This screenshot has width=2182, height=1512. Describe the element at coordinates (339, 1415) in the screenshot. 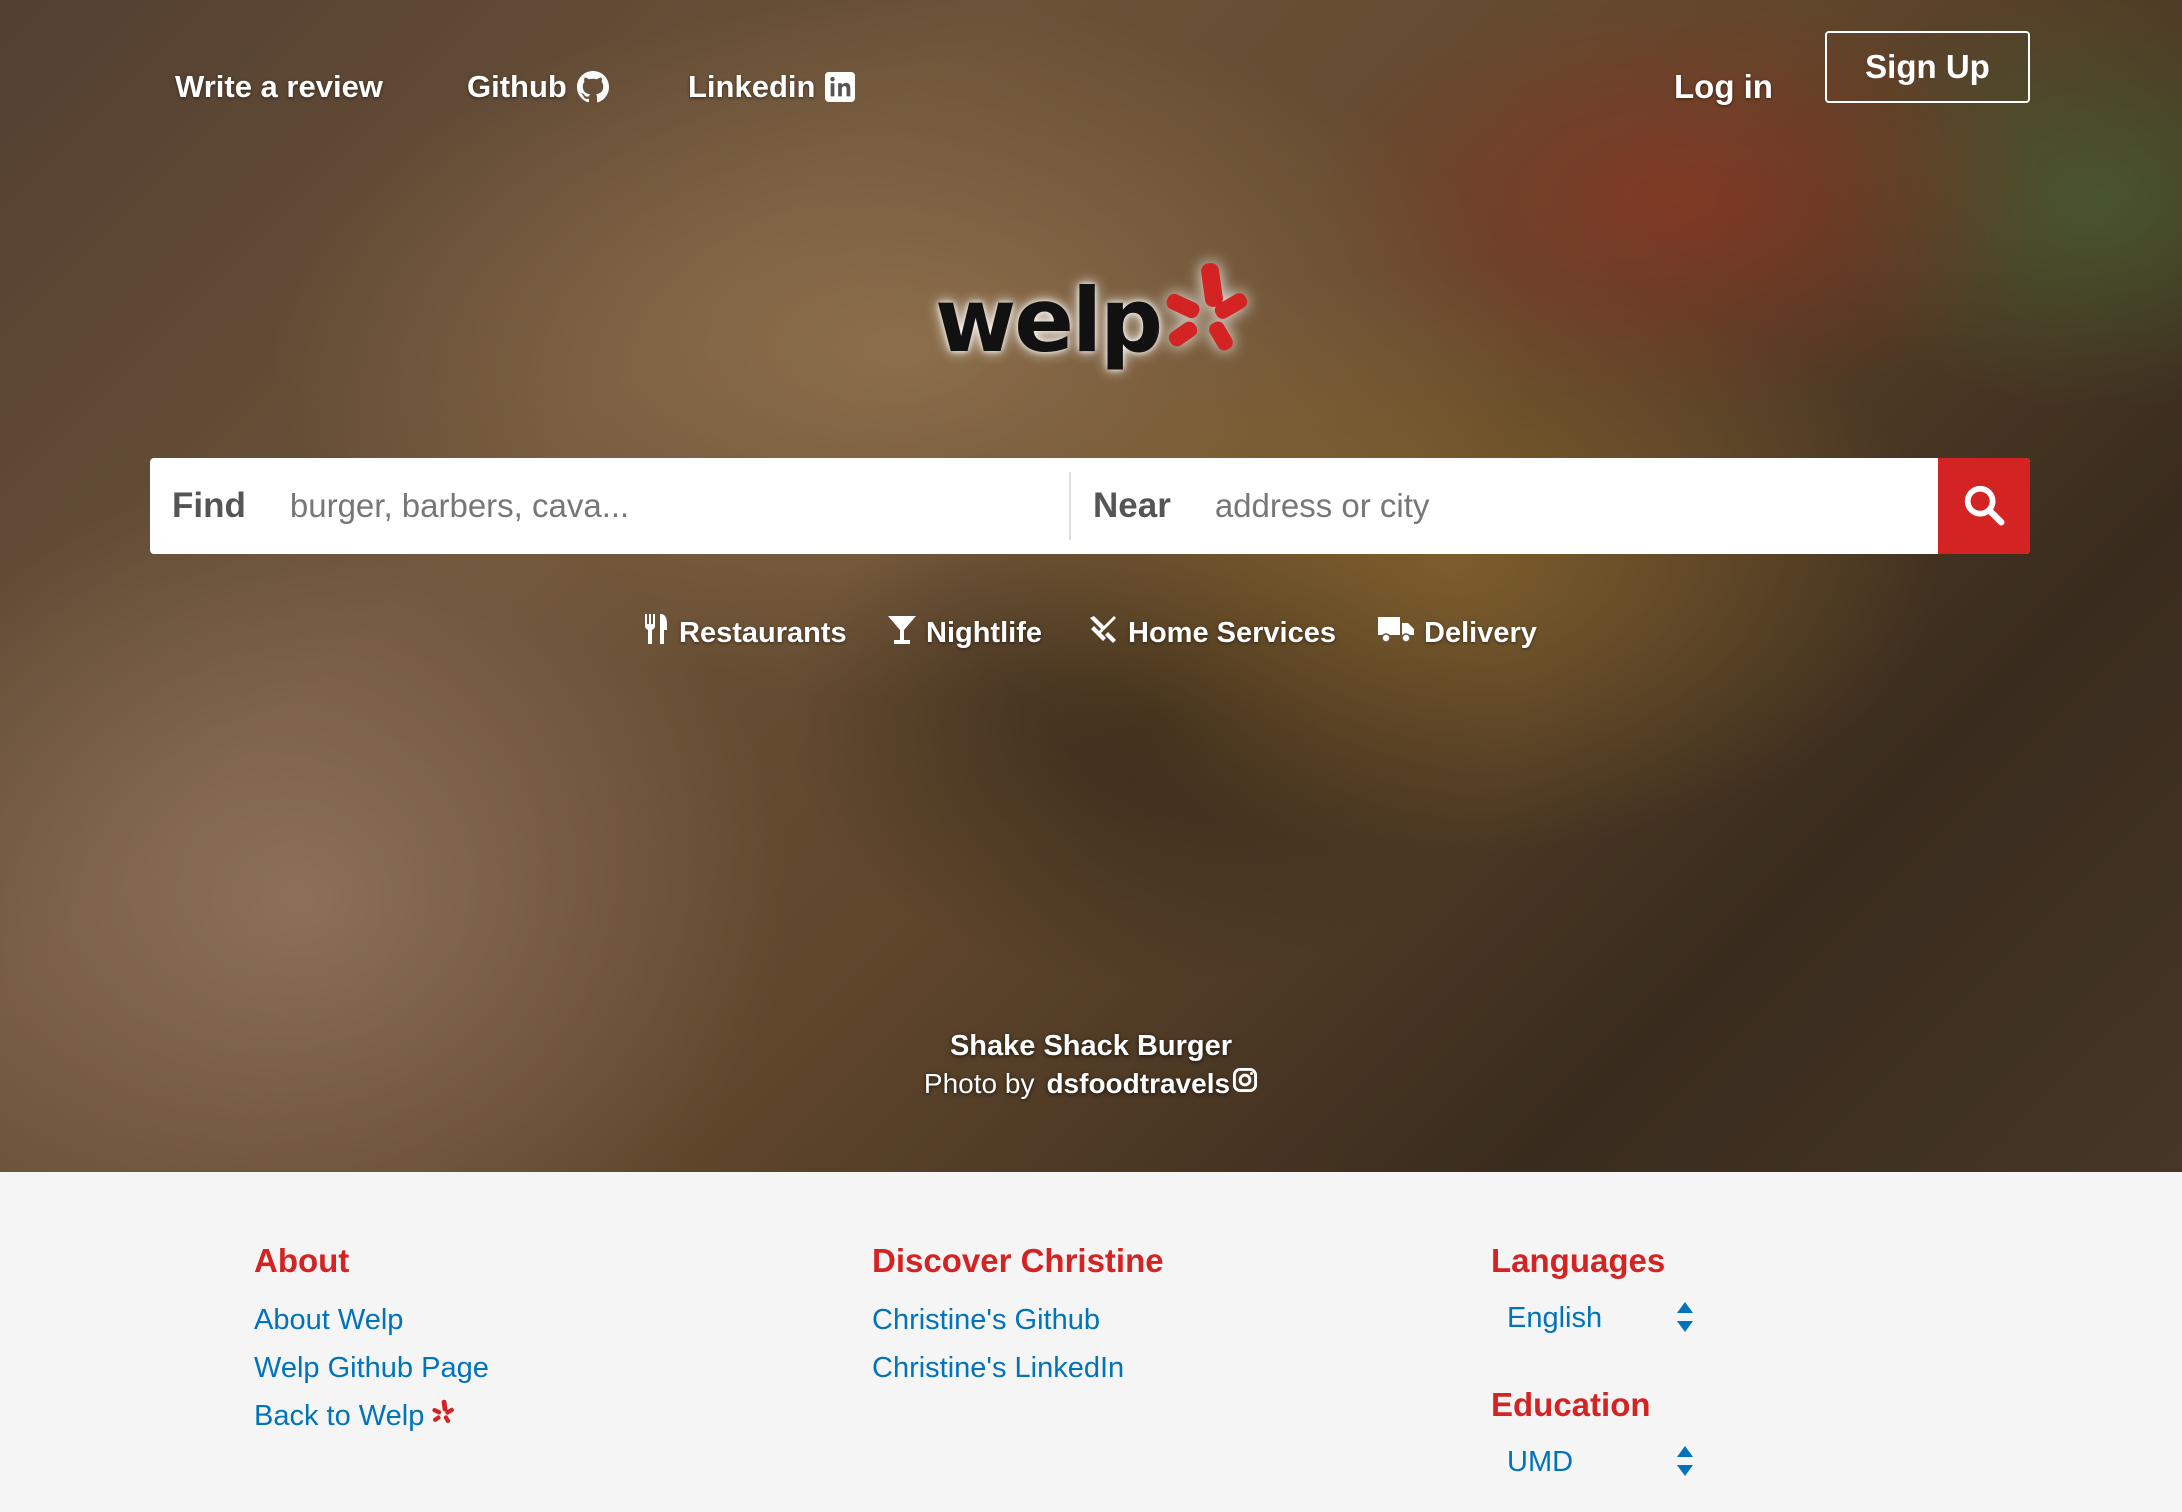

I see `link-label: Back to Welp` at that location.